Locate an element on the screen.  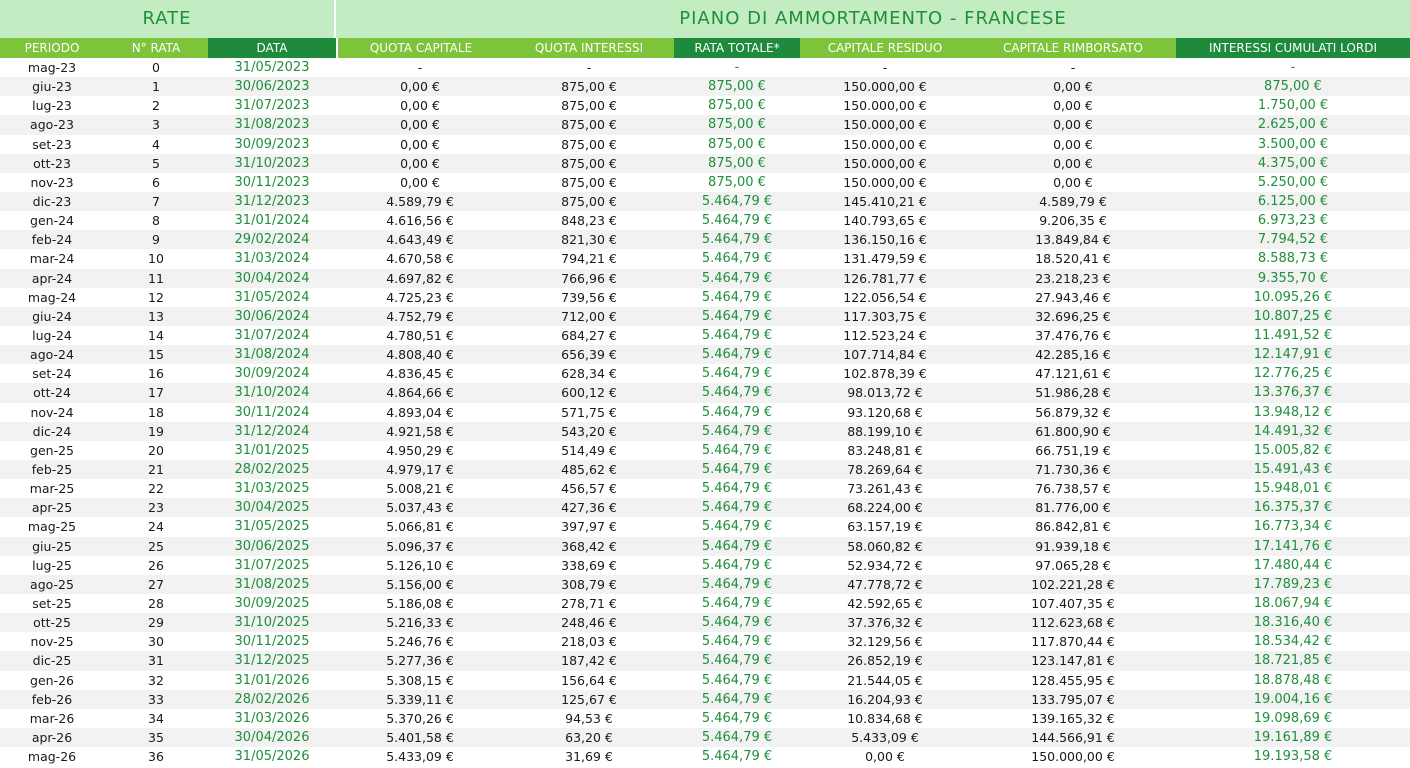
cell-capitale-residuo: 136.150,16 € is located at coordinates (885, 240).